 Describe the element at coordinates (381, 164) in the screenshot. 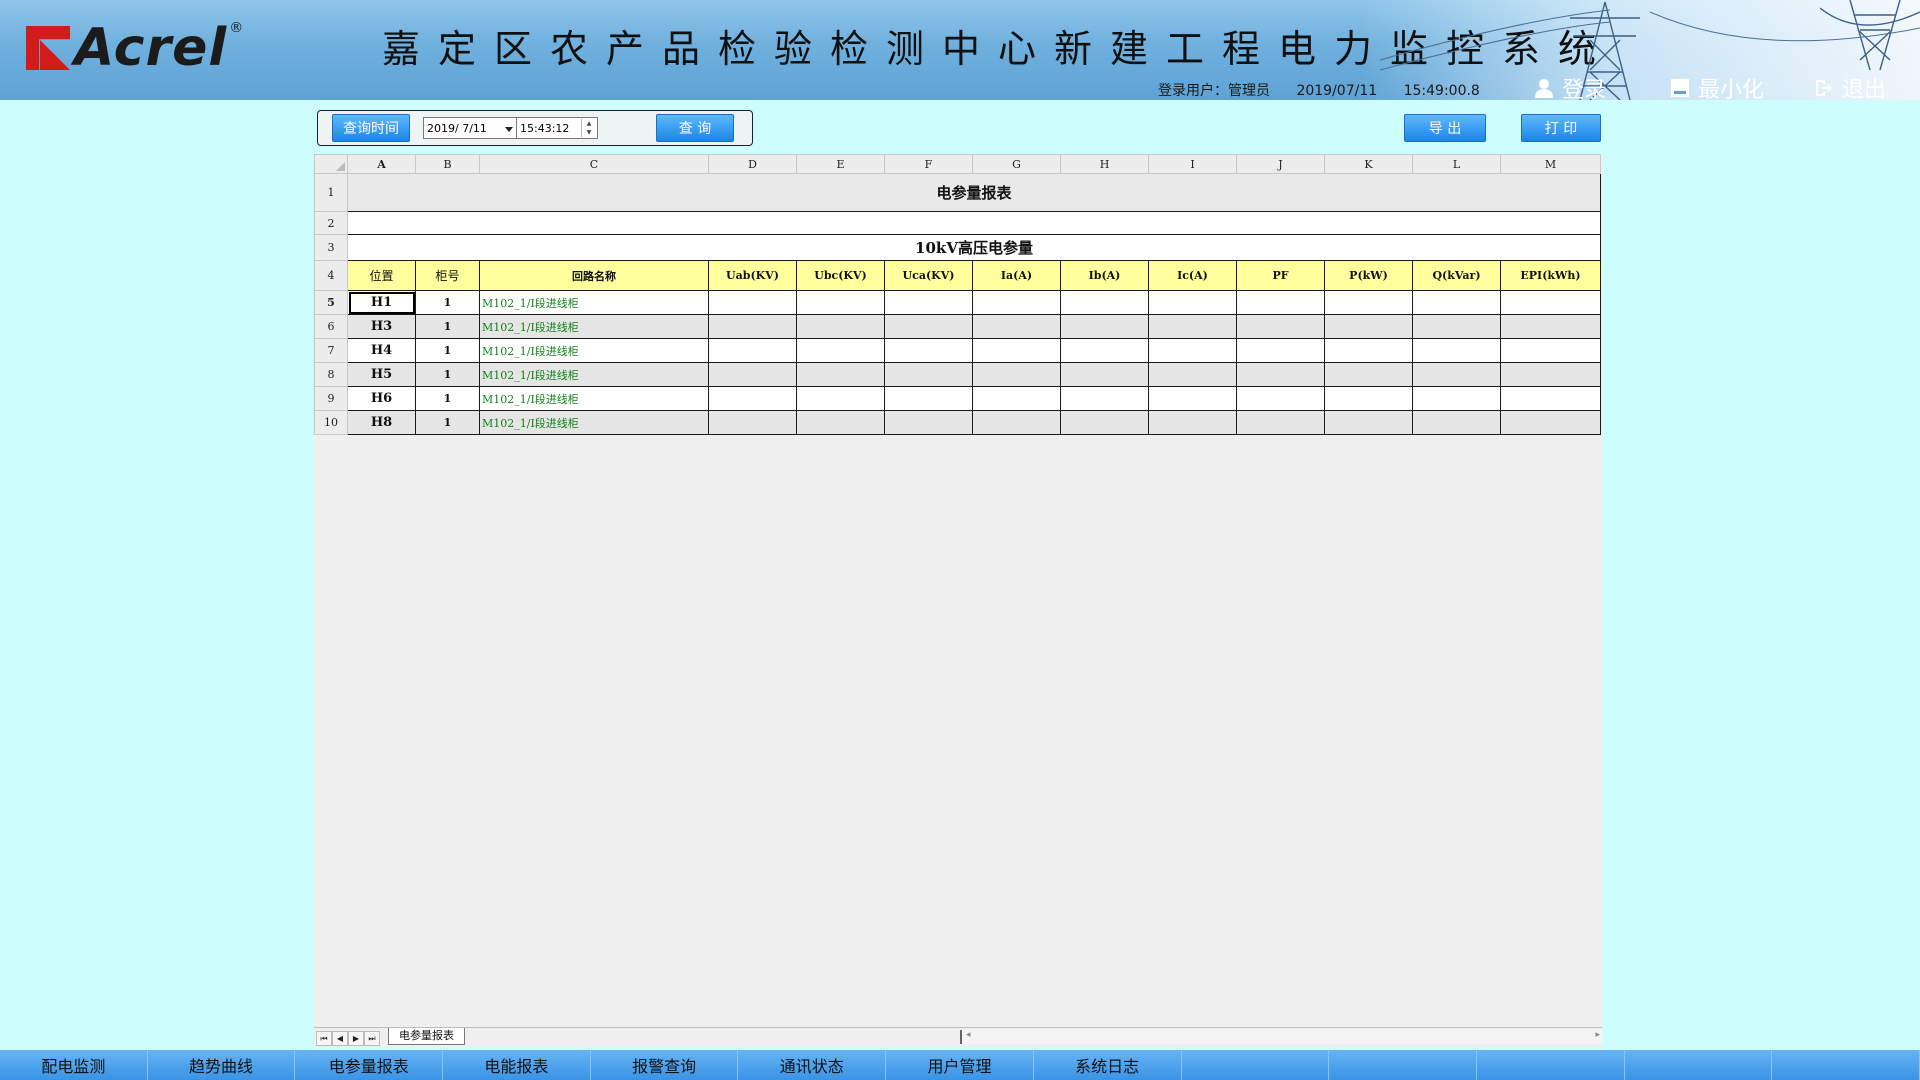

I see `column-header: A` at that location.